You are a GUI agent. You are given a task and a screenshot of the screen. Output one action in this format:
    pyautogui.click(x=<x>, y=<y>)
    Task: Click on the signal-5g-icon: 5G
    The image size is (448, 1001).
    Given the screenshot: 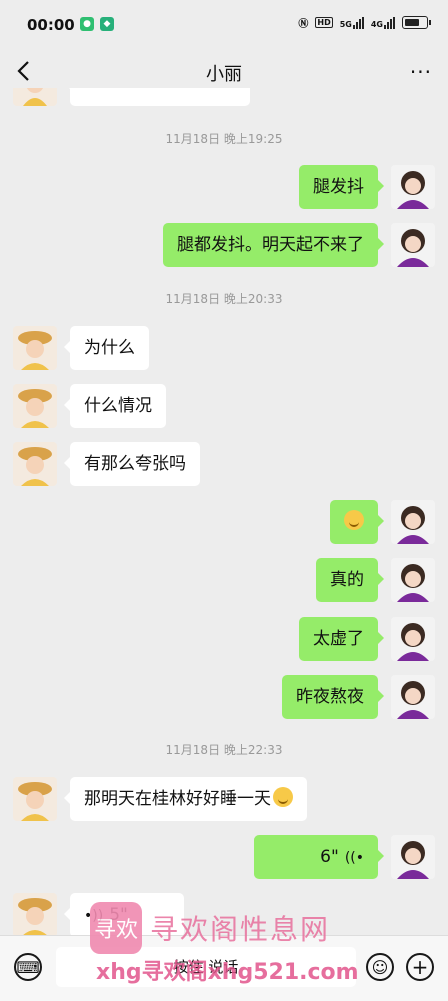 What is the action you would take?
    pyautogui.click(x=351, y=22)
    